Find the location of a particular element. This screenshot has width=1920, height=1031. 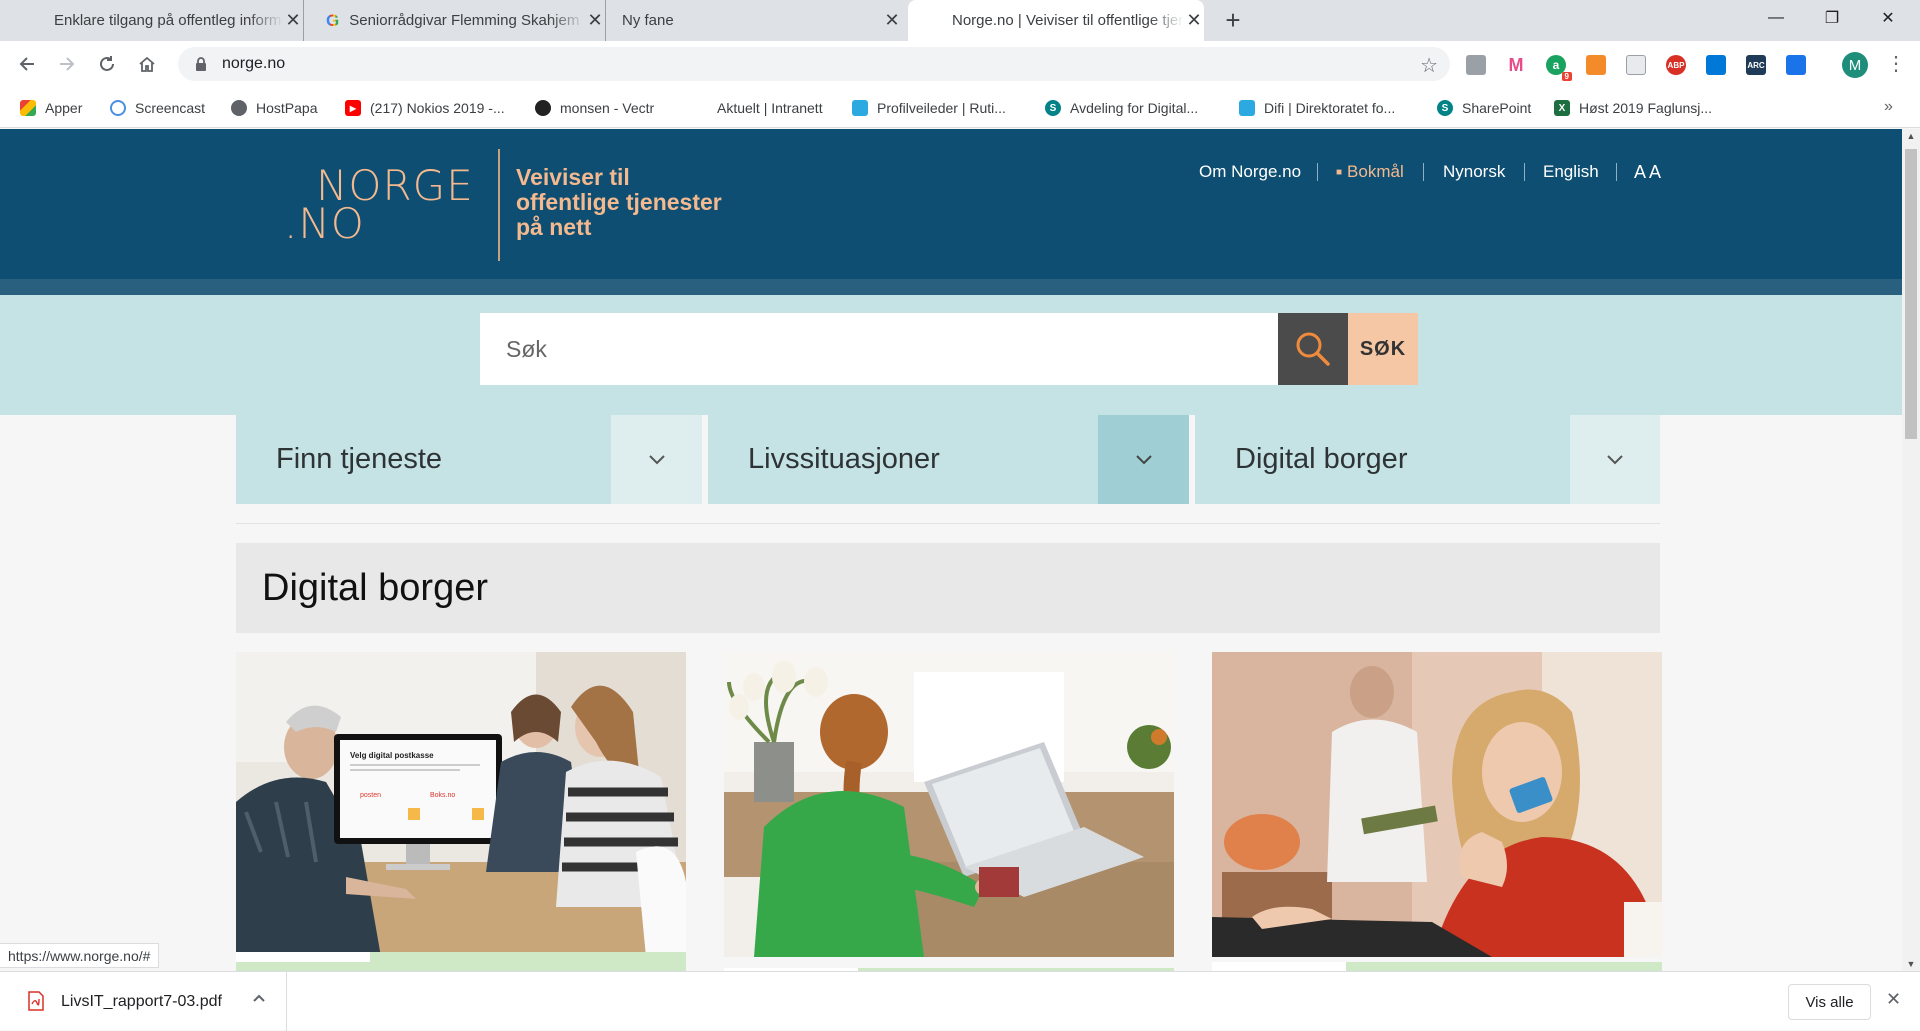

scroll-up-icon: ▲ is located at coordinates (1911, 136).